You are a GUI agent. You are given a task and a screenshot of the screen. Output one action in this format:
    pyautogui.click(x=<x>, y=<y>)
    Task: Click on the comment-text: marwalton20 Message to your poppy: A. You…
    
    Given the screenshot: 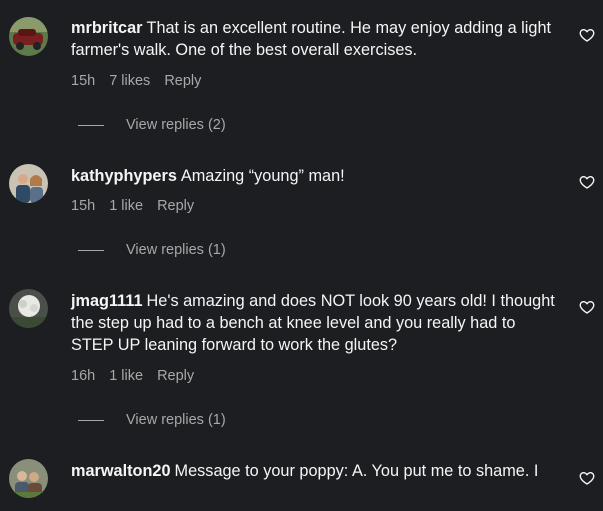 What is the action you would take?
    pyautogui.click(x=316, y=471)
    